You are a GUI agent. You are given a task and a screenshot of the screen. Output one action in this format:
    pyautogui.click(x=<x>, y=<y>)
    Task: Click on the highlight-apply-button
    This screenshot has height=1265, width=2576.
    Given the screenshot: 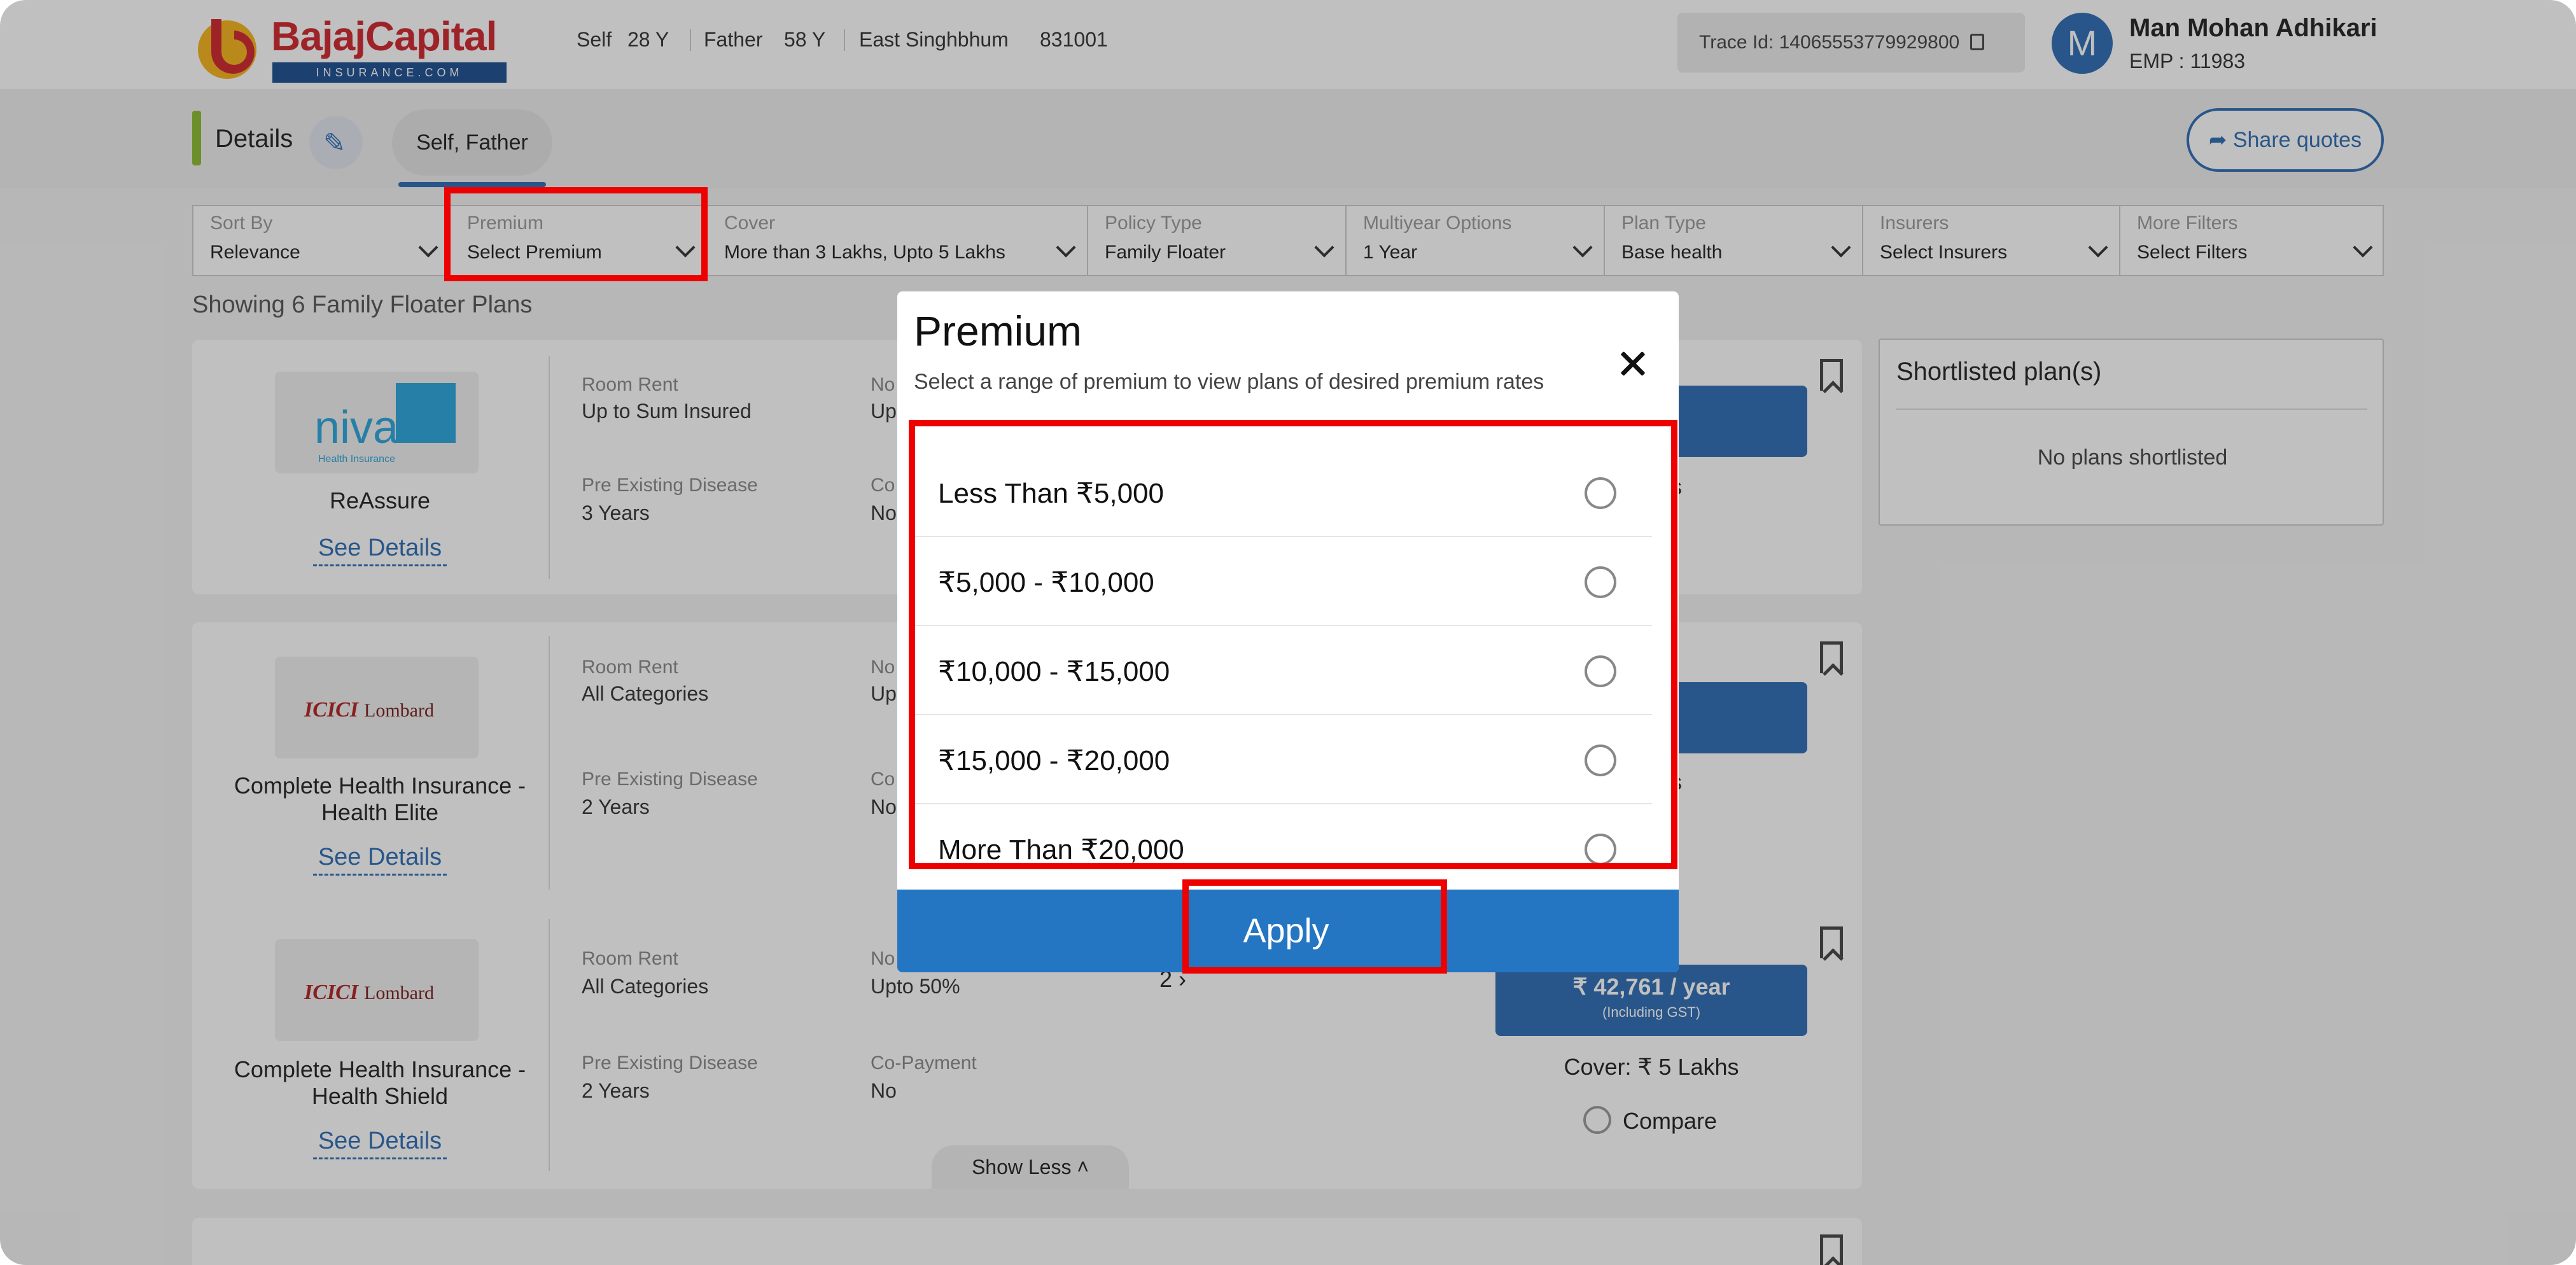 What is the action you would take?
    pyautogui.click(x=1314, y=926)
    